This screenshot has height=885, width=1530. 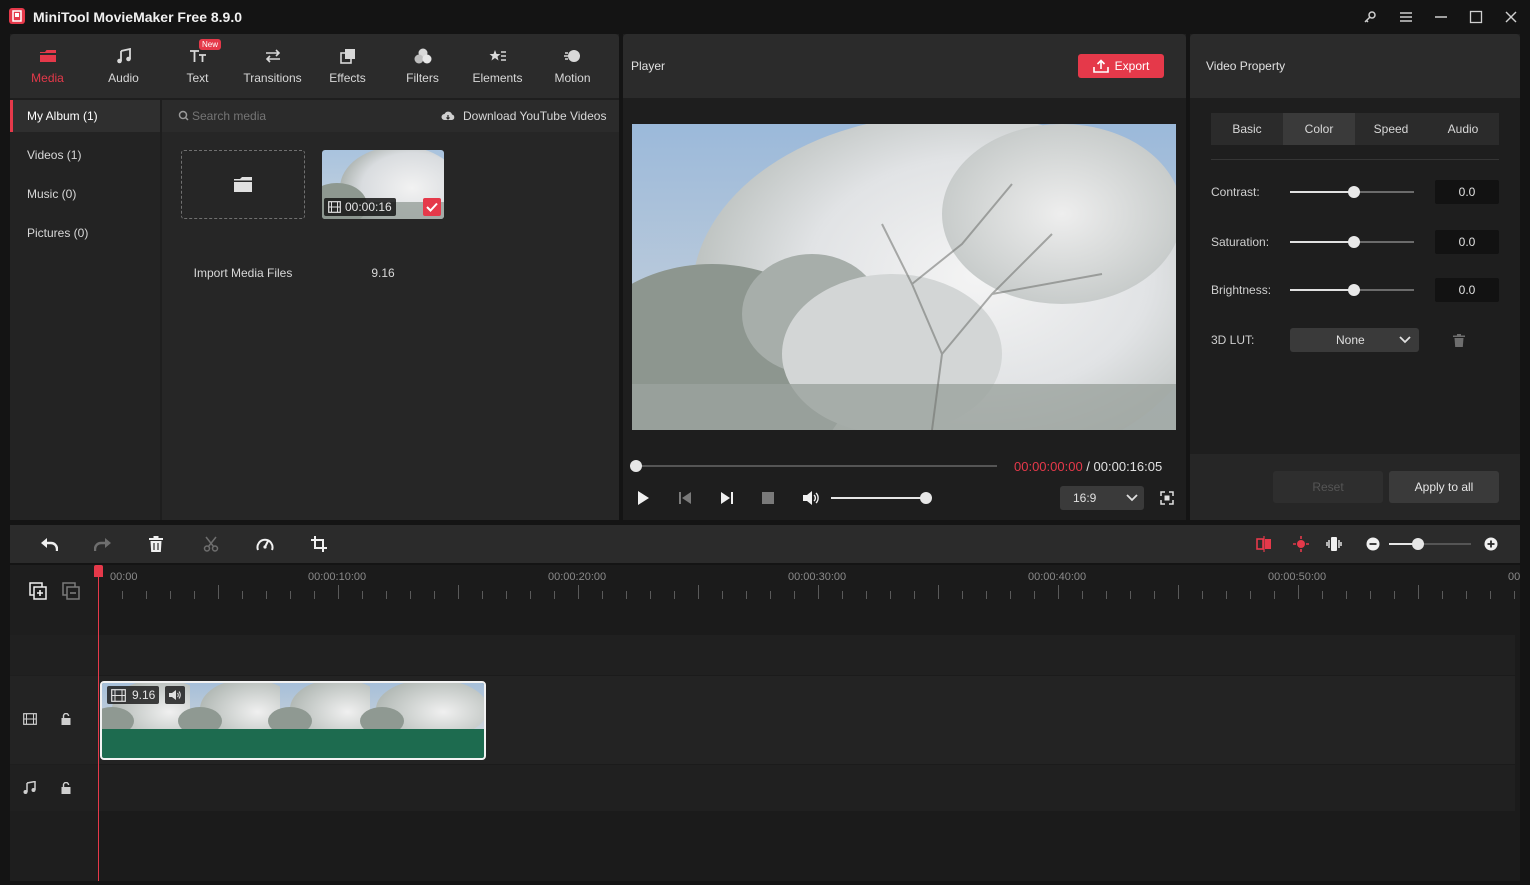 What do you see at coordinates (71, 591) in the screenshot?
I see `remove-track-icon` at bounding box center [71, 591].